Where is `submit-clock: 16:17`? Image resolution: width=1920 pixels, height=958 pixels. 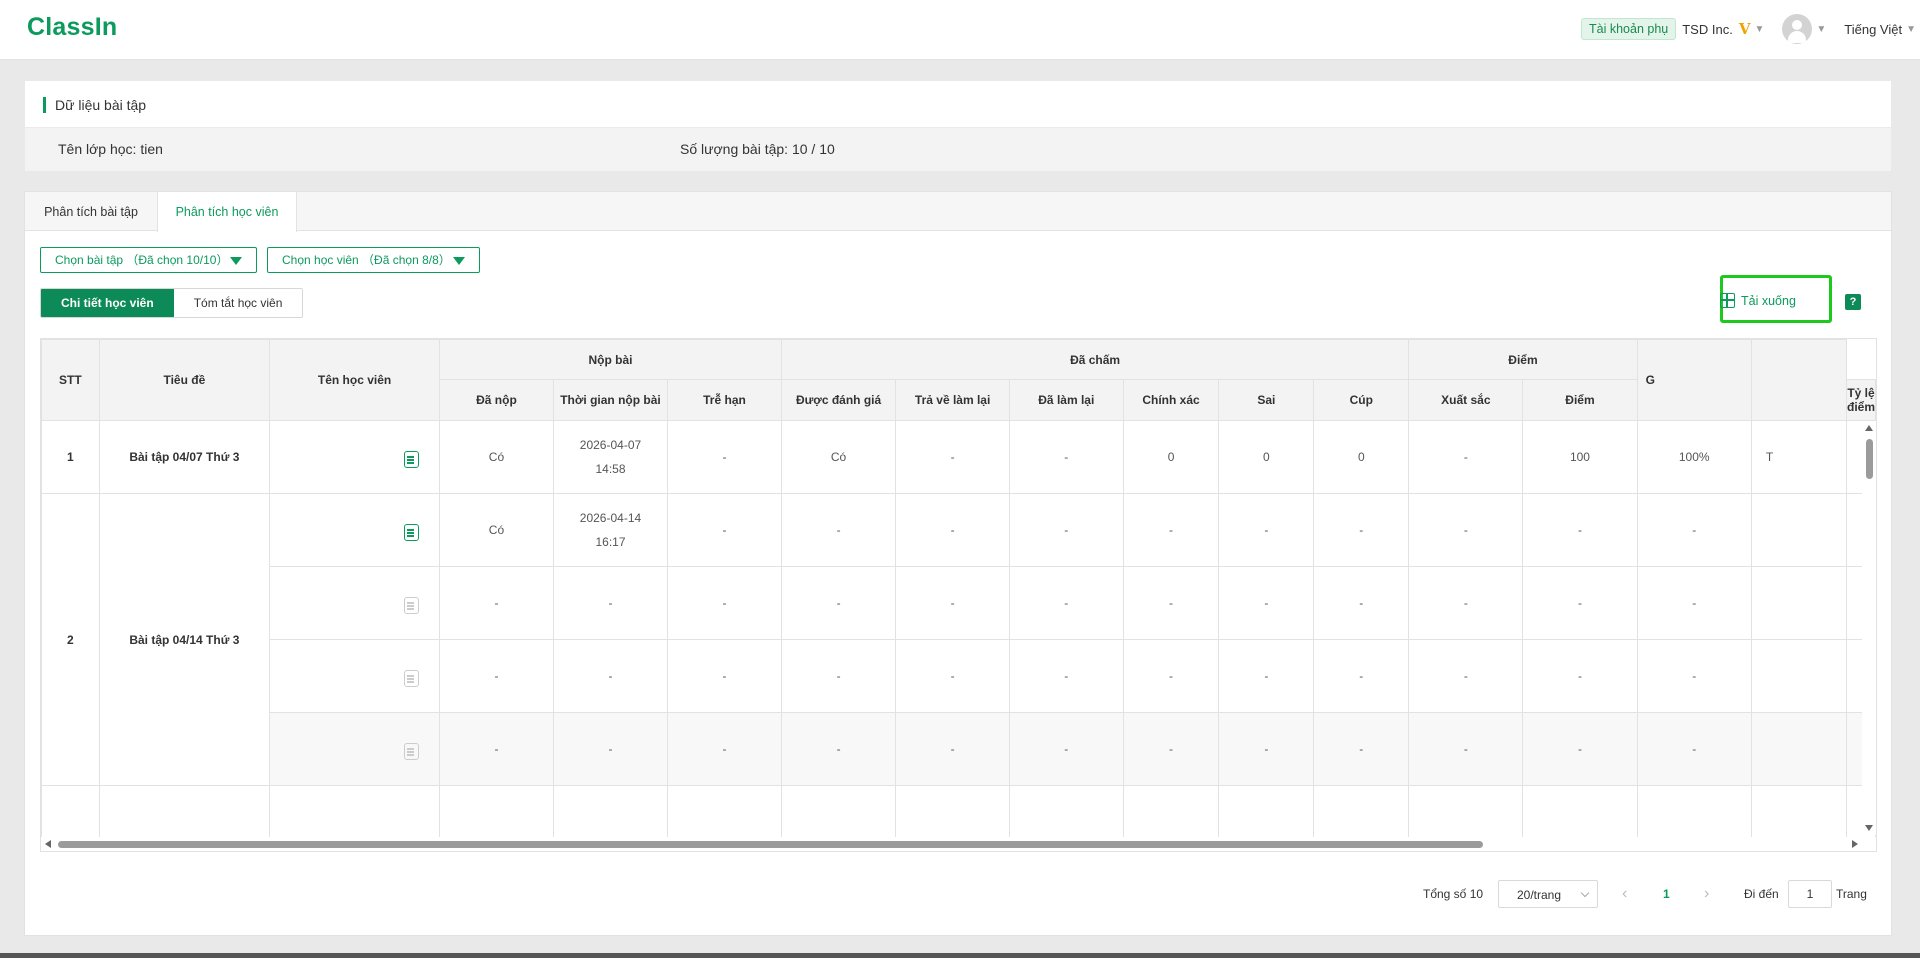
submit-clock: 16:17 is located at coordinates (610, 542).